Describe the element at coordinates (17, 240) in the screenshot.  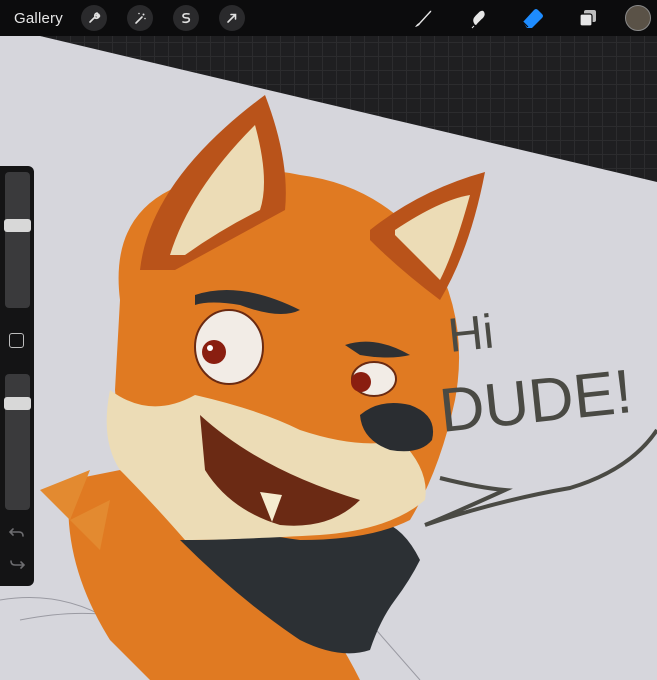
I see `brush-size-slider` at that location.